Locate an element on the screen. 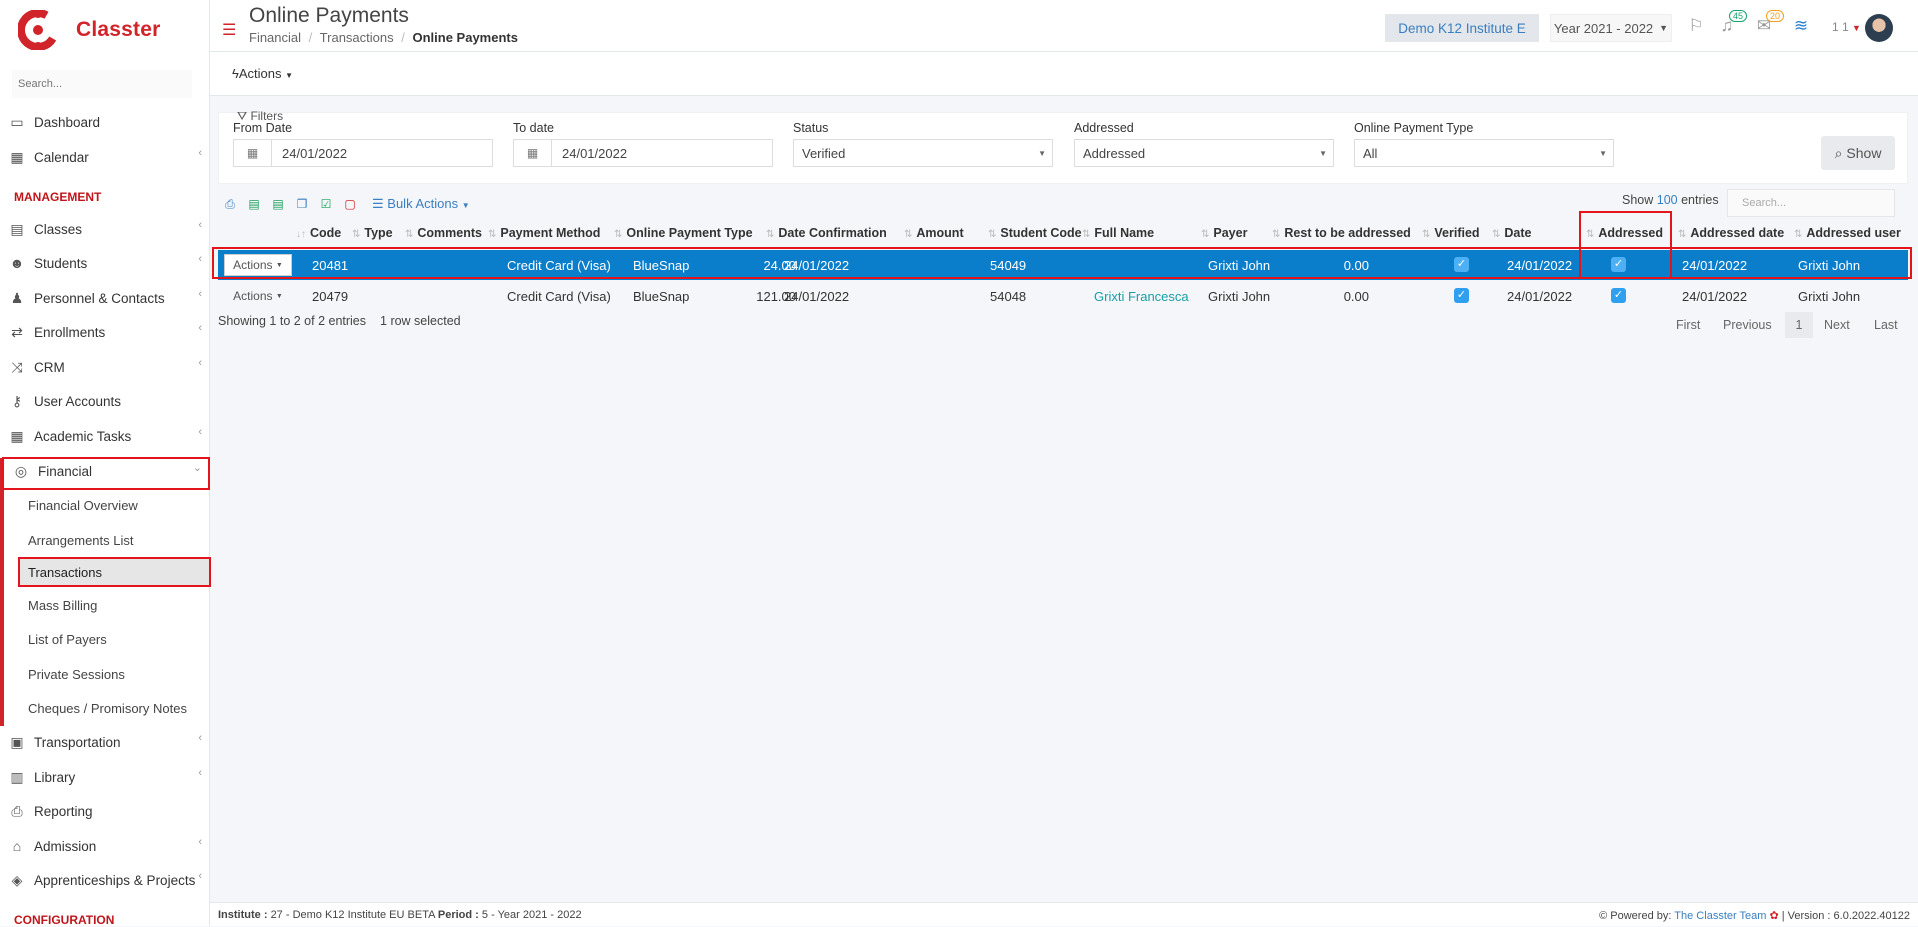 This screenshot has width=1918, height=927. section-configuration: CONFIGURATION is located at coordinates (64, 920).